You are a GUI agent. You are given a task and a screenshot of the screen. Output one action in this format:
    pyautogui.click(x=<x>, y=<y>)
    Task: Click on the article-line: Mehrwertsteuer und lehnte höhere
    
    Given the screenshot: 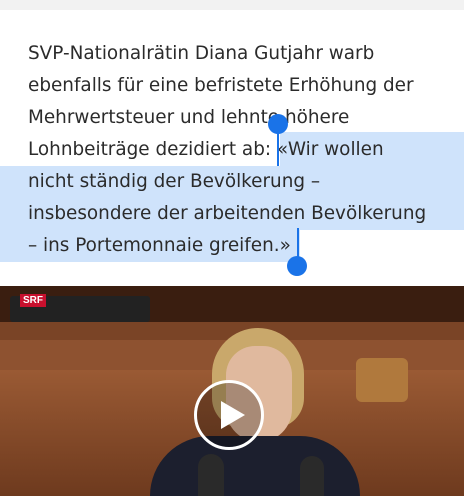 What is the action you would take?
    pyautogui.click(x=189, y=117)
    